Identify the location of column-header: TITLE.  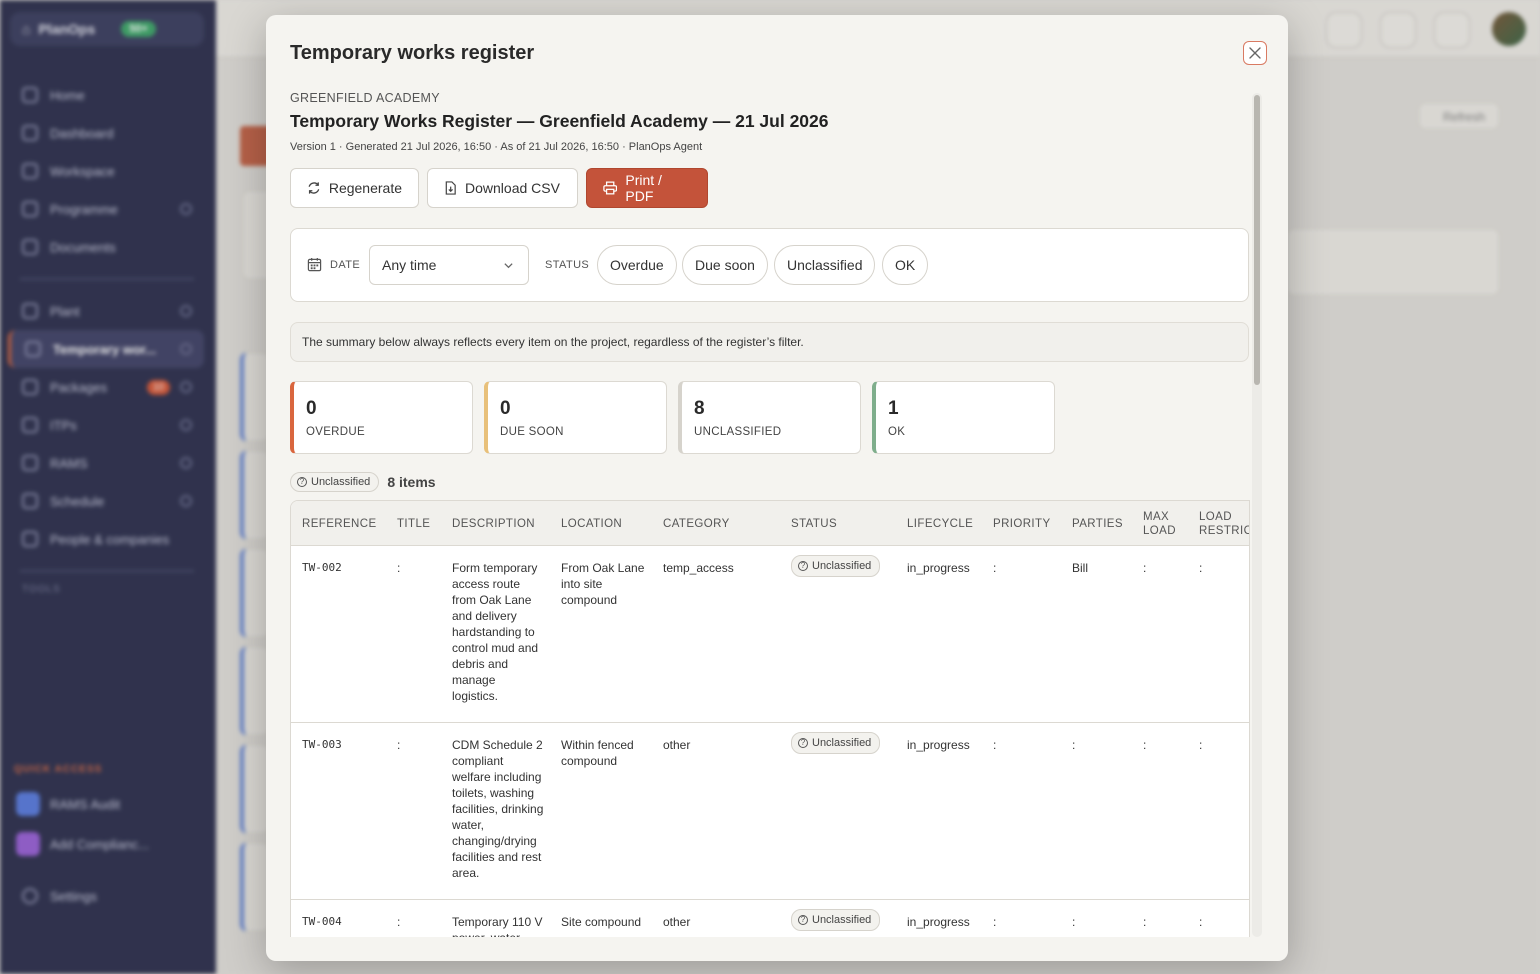
(413, 523).